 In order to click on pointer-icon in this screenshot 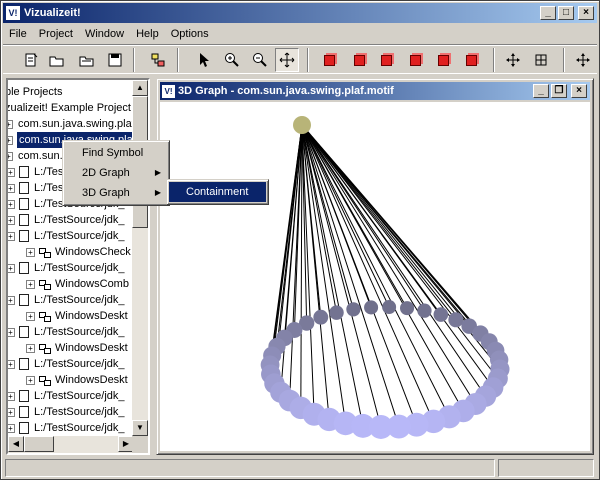, I will do `click(204, 60)`.